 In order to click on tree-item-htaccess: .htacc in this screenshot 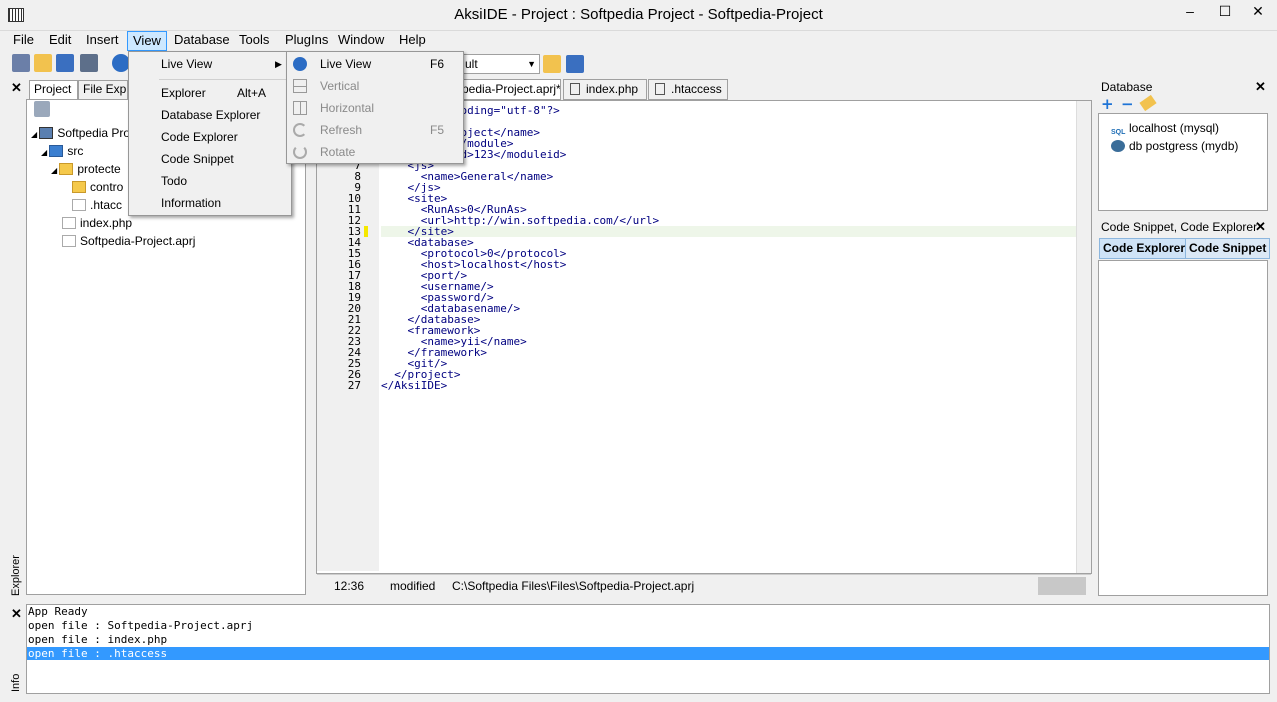, I will do `click(97, 205)`.